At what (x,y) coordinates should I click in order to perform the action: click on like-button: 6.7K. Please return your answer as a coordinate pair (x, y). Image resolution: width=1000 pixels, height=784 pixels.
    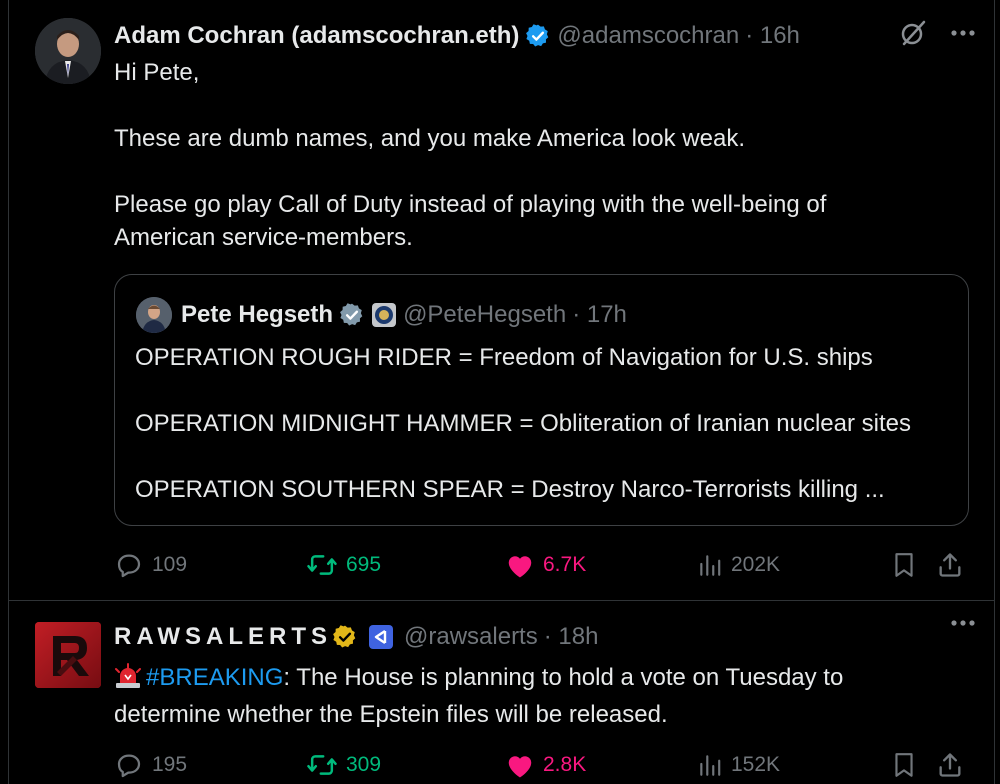
    Looking at the image, I should click on (545, 565).